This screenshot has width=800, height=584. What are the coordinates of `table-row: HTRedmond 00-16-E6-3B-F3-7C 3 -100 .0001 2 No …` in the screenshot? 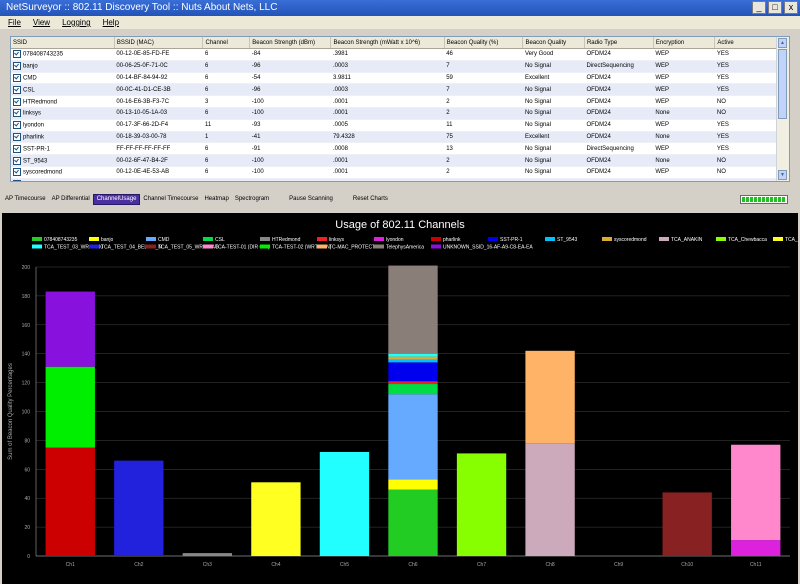 It's located at (394, 101).